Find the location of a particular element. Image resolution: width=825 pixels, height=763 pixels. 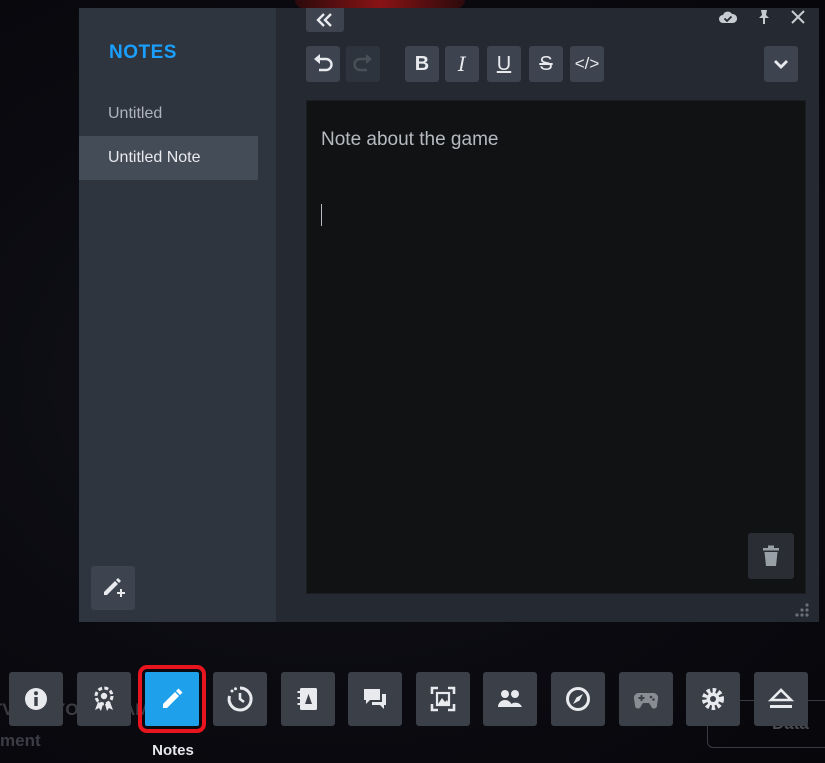

trash-icon is located at coordinates (771, 555).